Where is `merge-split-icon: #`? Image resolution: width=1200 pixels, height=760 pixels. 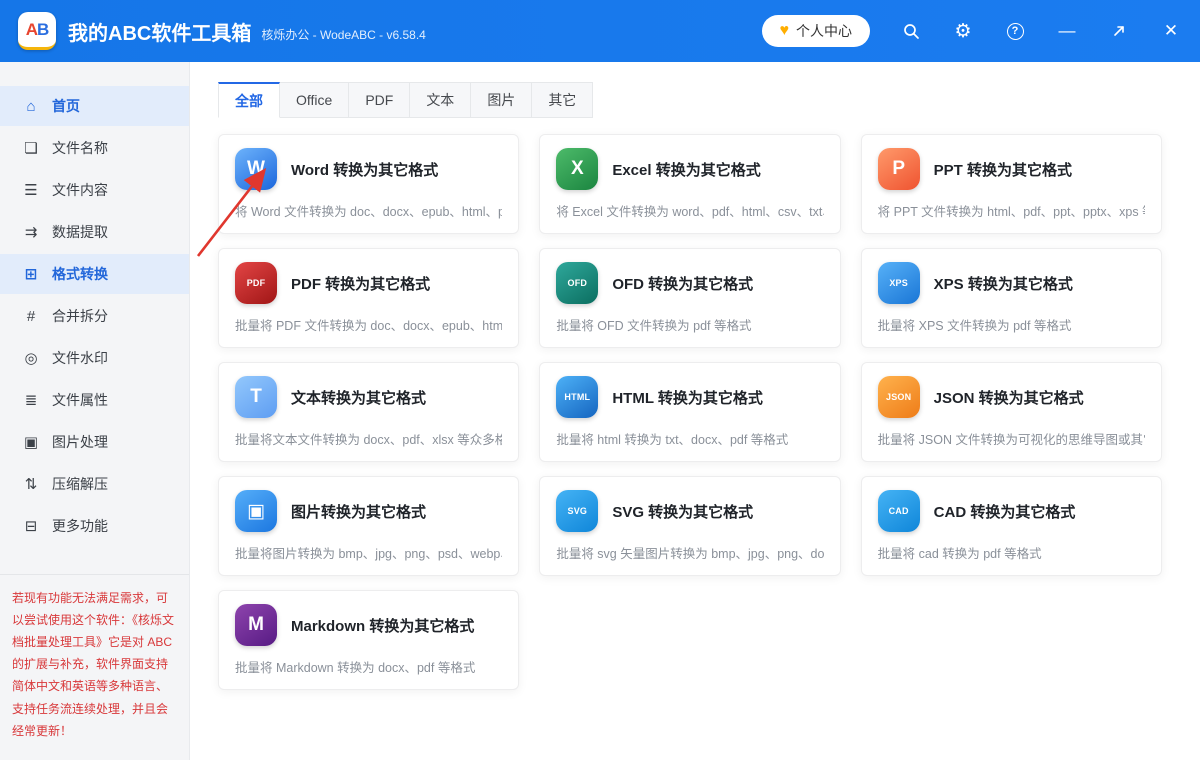 merge-split-icon: # is located at coordinates (31, 316).